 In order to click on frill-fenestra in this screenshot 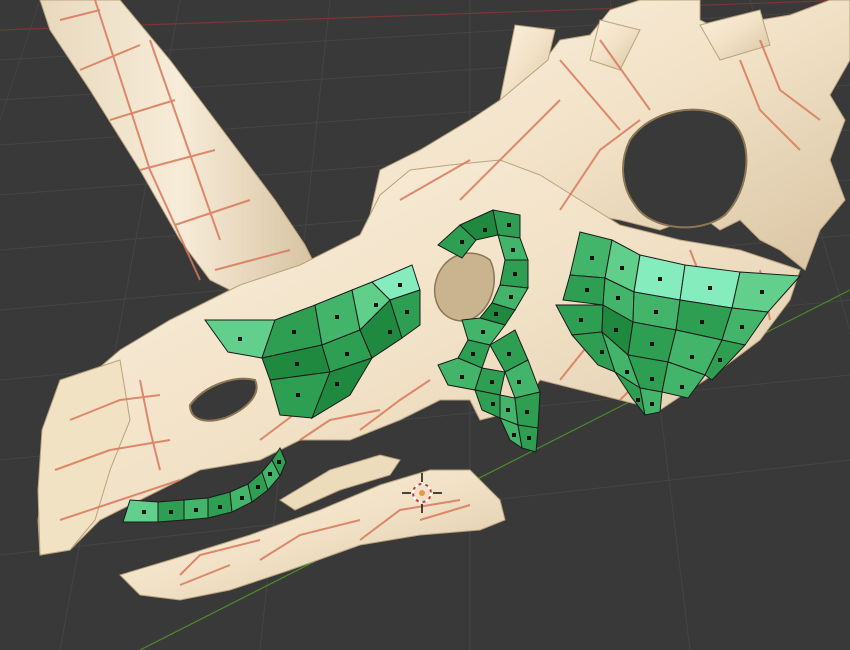, I will do `click(685, 168)`.